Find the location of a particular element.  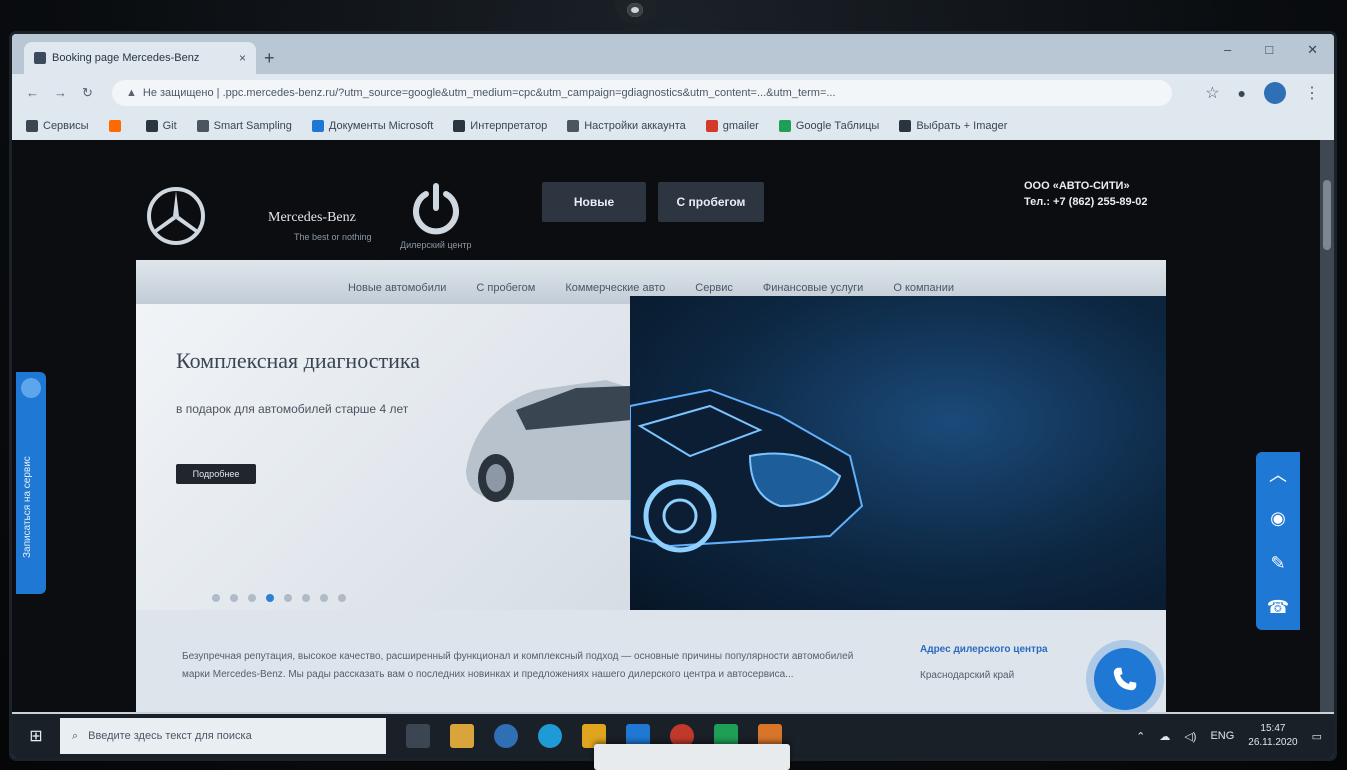

calendar-icon is located at coordinates (31, 388).